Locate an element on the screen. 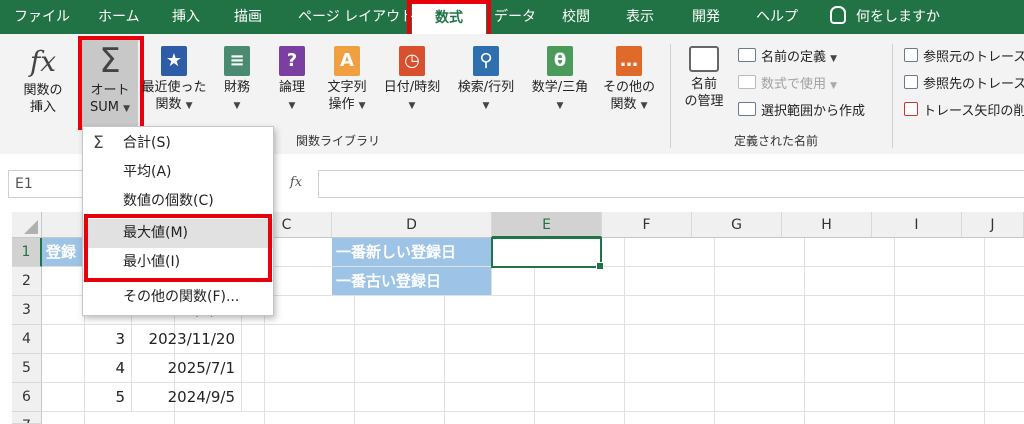 The height and width of the screenshot is (424, 1024). text-label-2: 操作 is located at coordinates (341, 104).